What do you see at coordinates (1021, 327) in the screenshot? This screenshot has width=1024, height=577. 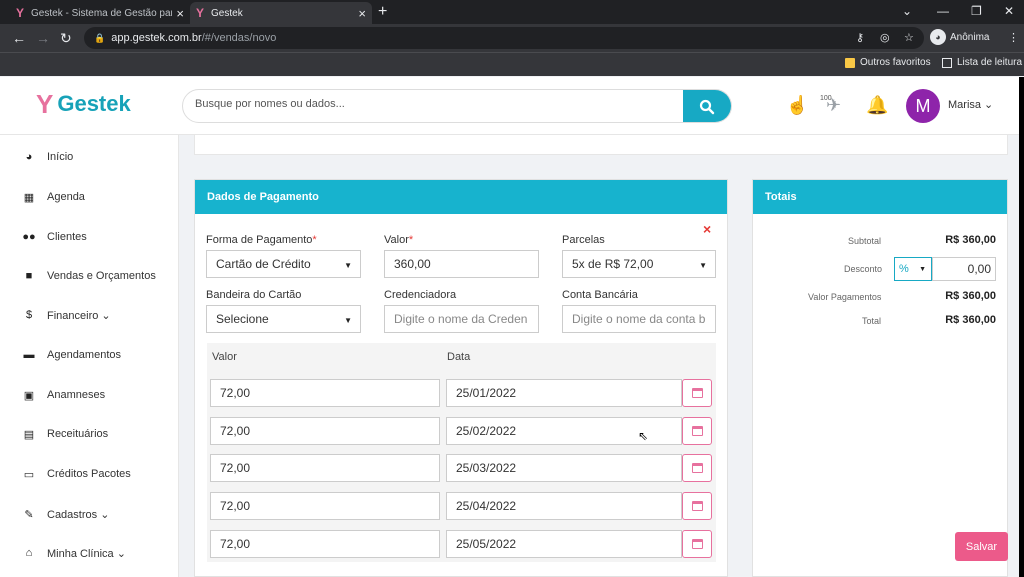 I see `scrollbar` at bounding box center [1021, 327].